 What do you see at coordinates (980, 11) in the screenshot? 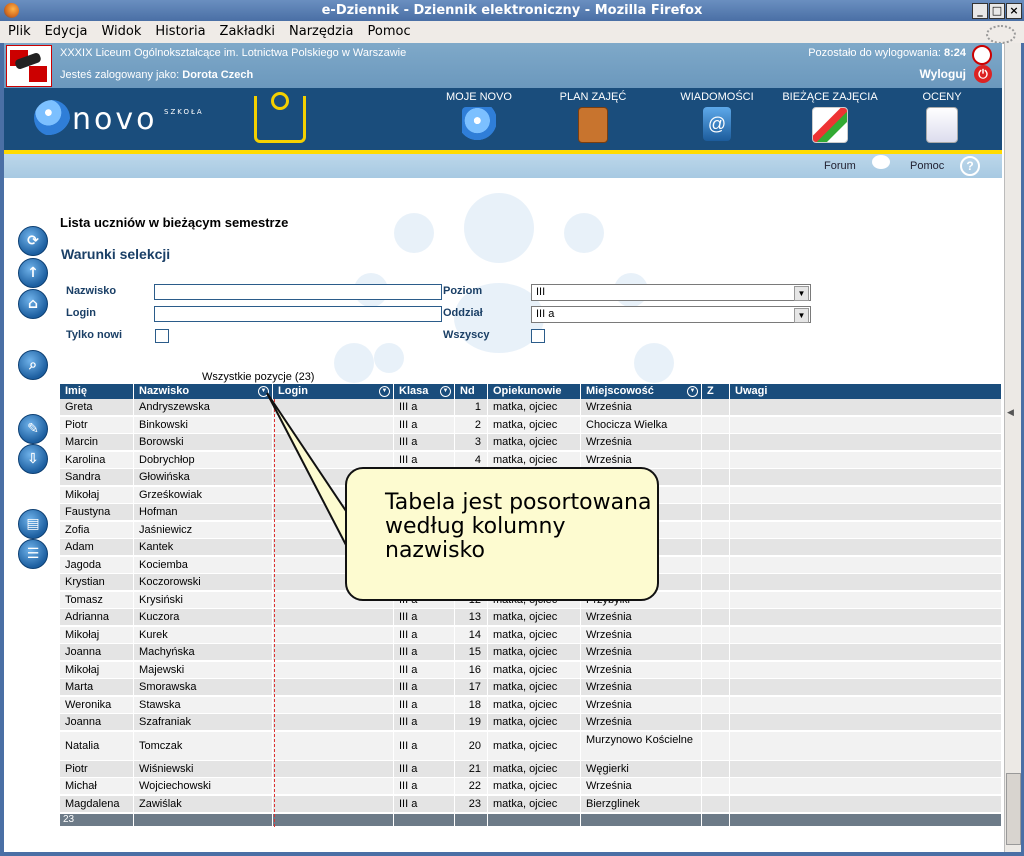
I see `minimize-button: _` at bounding box center [980, 11].